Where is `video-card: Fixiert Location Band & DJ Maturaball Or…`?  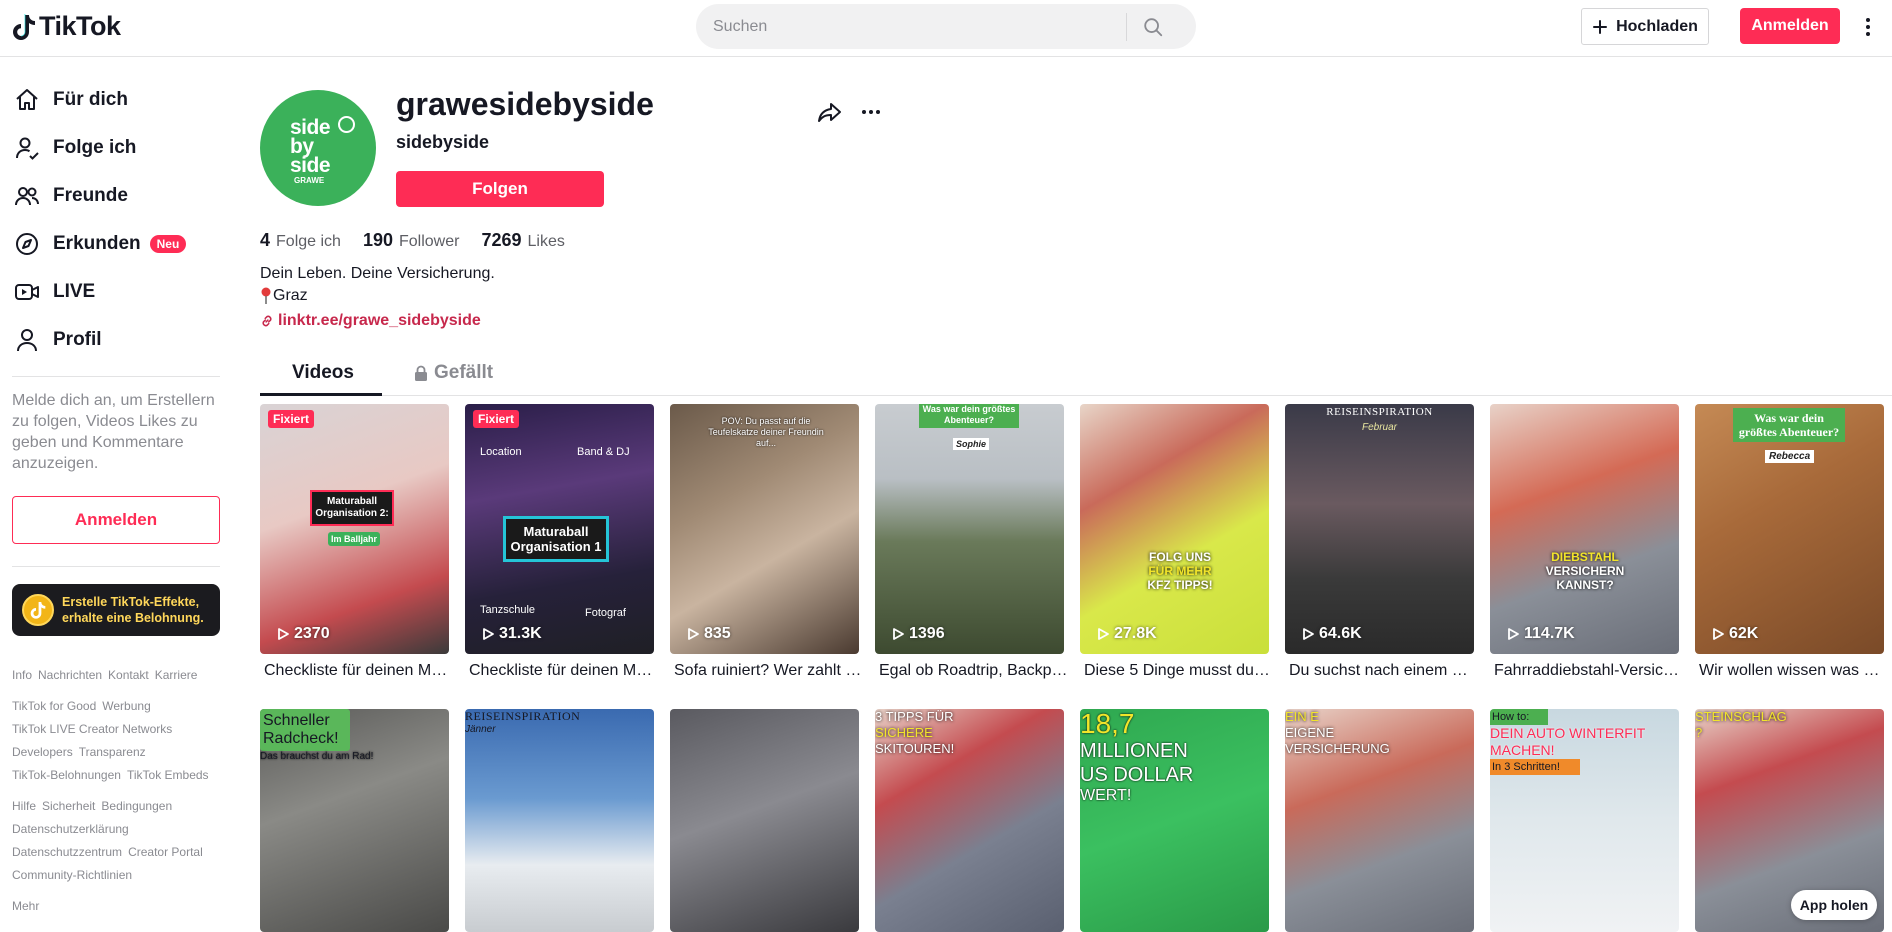
video-card: Fixiert Location Band & DJ Maturaball Or… is located at coordinates (559, 529).